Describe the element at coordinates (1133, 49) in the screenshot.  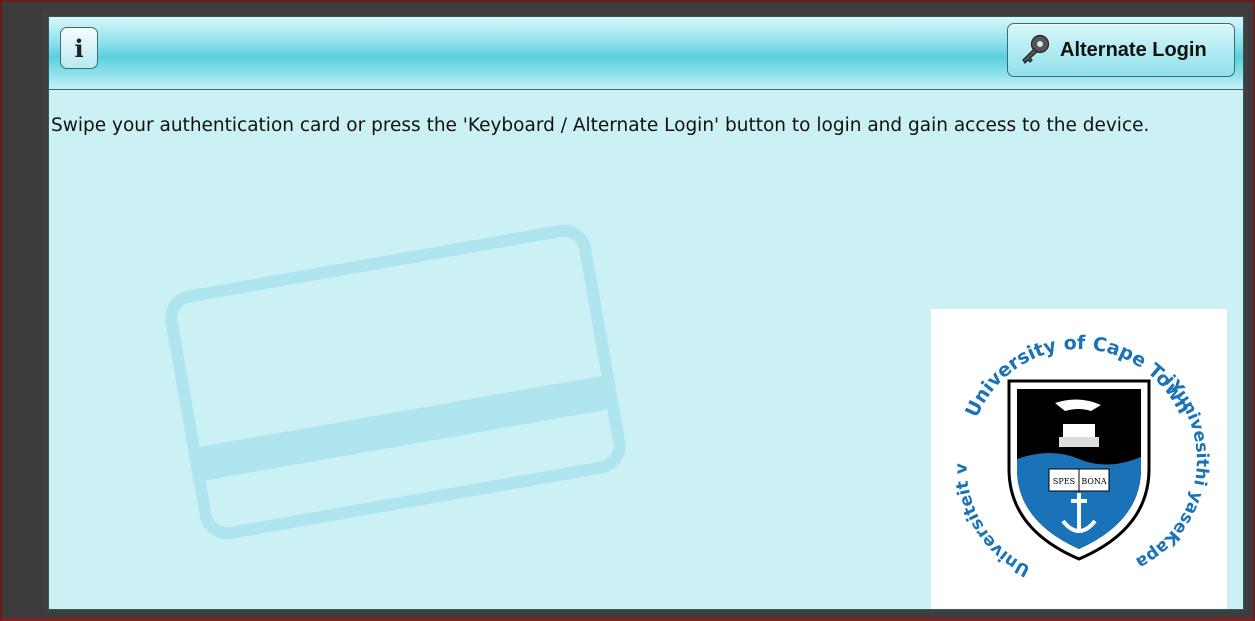
I see `alternate-login-label: Alternate Login` at that location.